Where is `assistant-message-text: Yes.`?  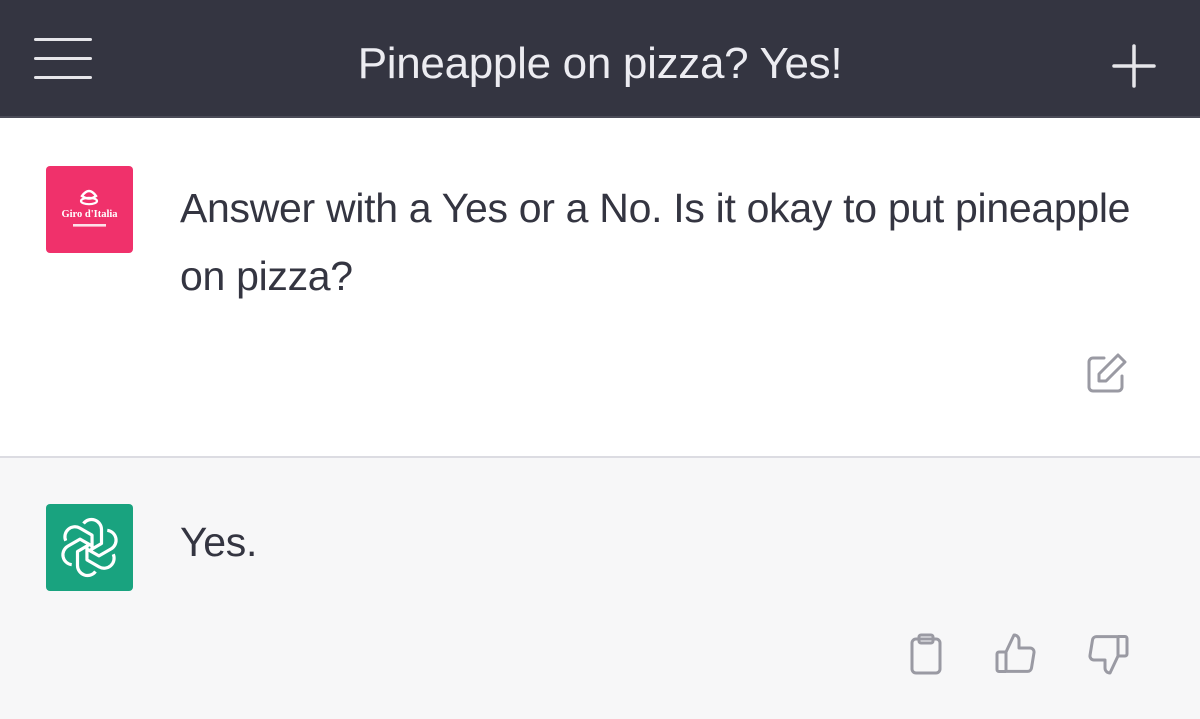
assistant-message-text: Yes. is located at coordinates (219, 542).